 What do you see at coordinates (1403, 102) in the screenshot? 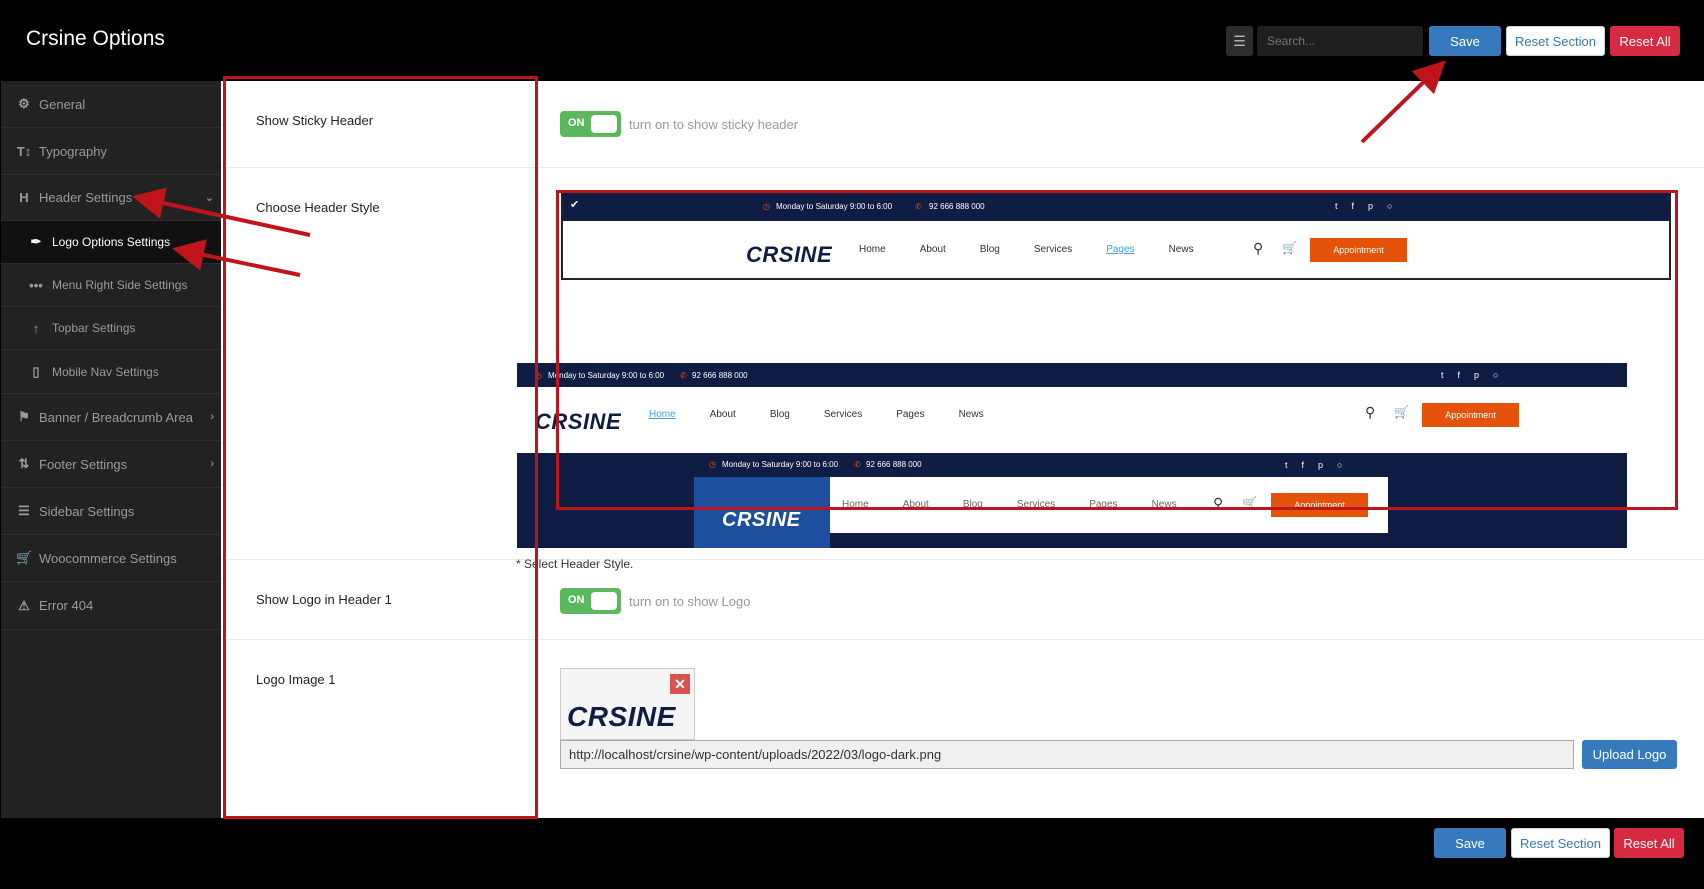
I see `arrow-save` at bounding box center [1403, 102].